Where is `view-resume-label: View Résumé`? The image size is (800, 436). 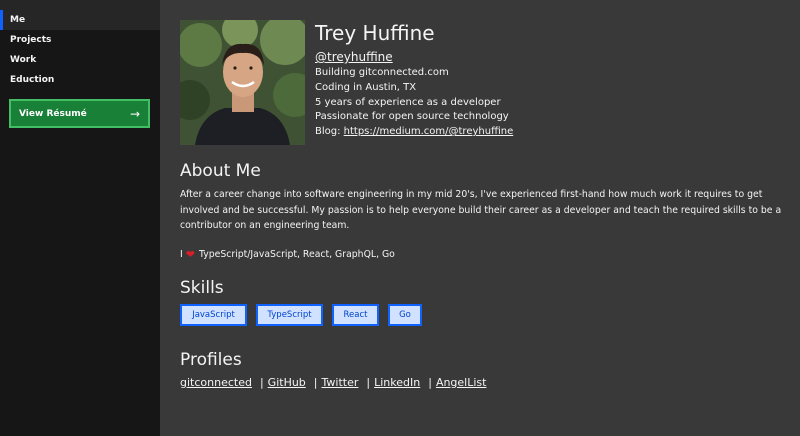
view-resume-label: View Résumé is located at coordinates (53, 113).